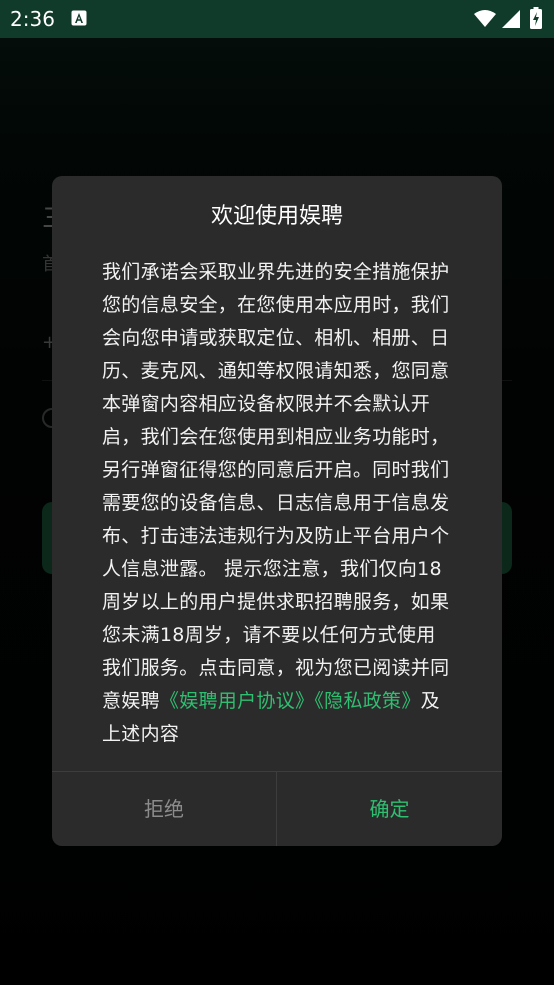 The image size is (554, 985). What do you see at coordinates (79, 18) in the screenshot?
I see `notification-a-icon` at bounding box center [79, 18].